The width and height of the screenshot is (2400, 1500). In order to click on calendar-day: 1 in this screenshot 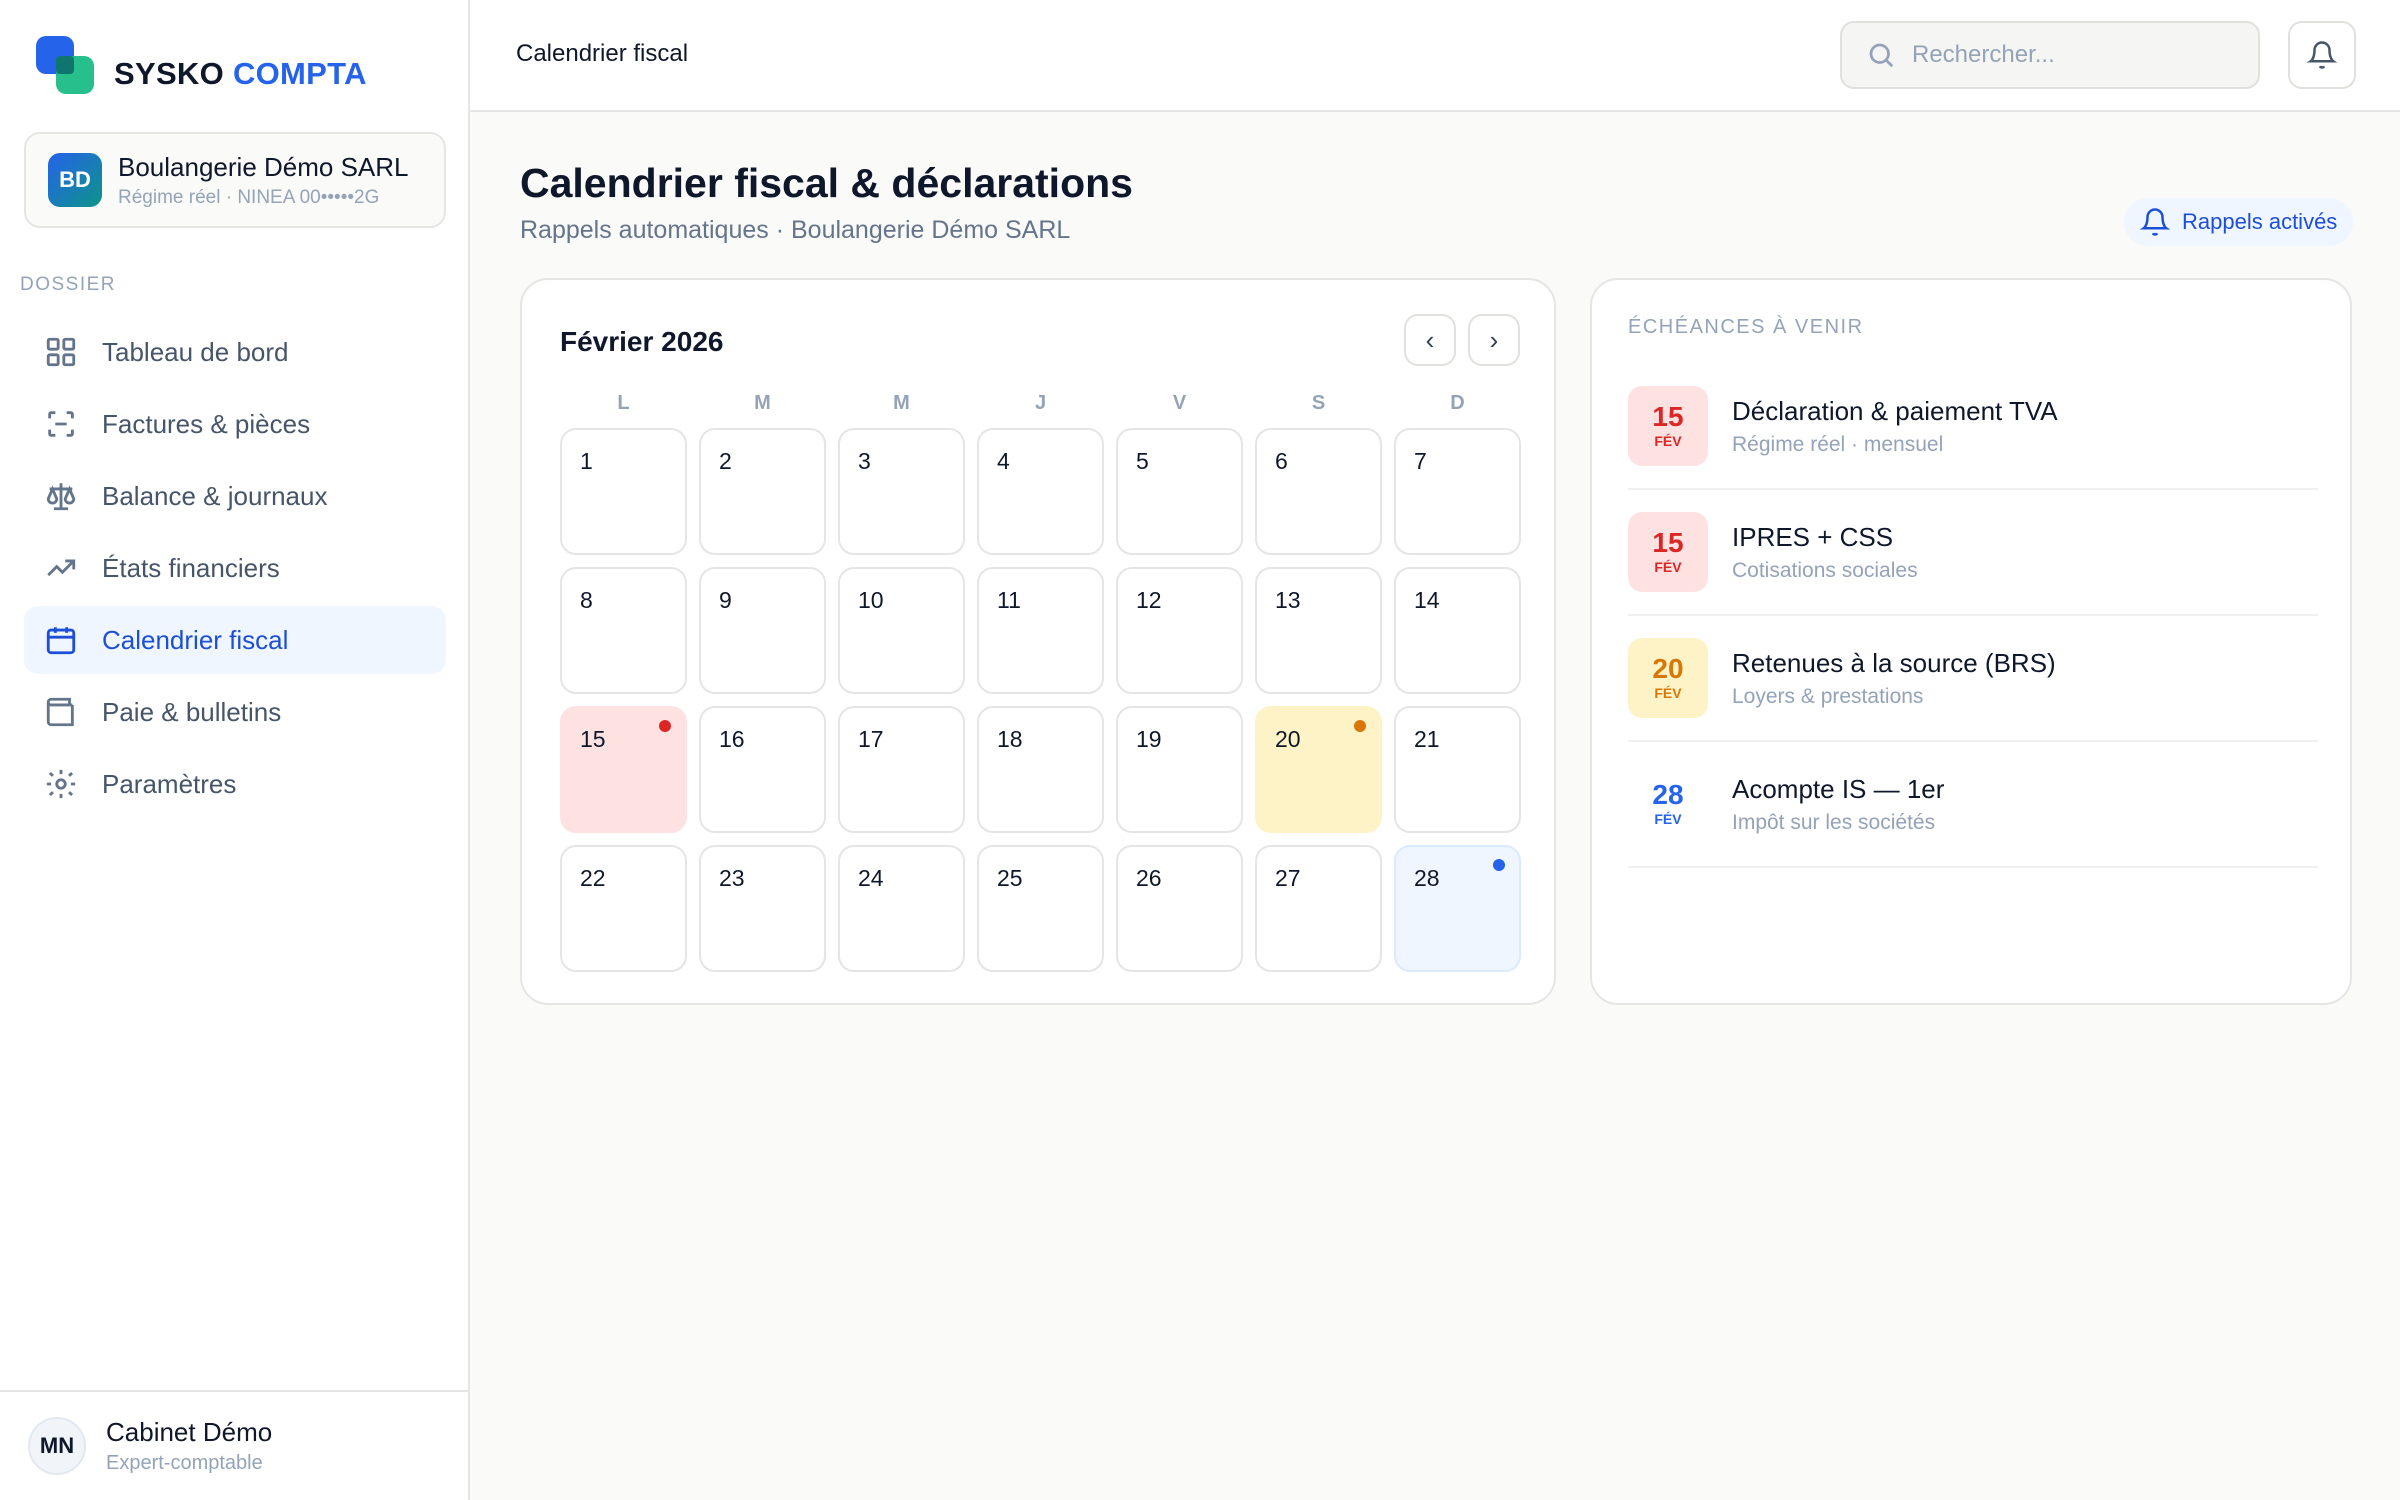, I will do `click(623, 491)`.